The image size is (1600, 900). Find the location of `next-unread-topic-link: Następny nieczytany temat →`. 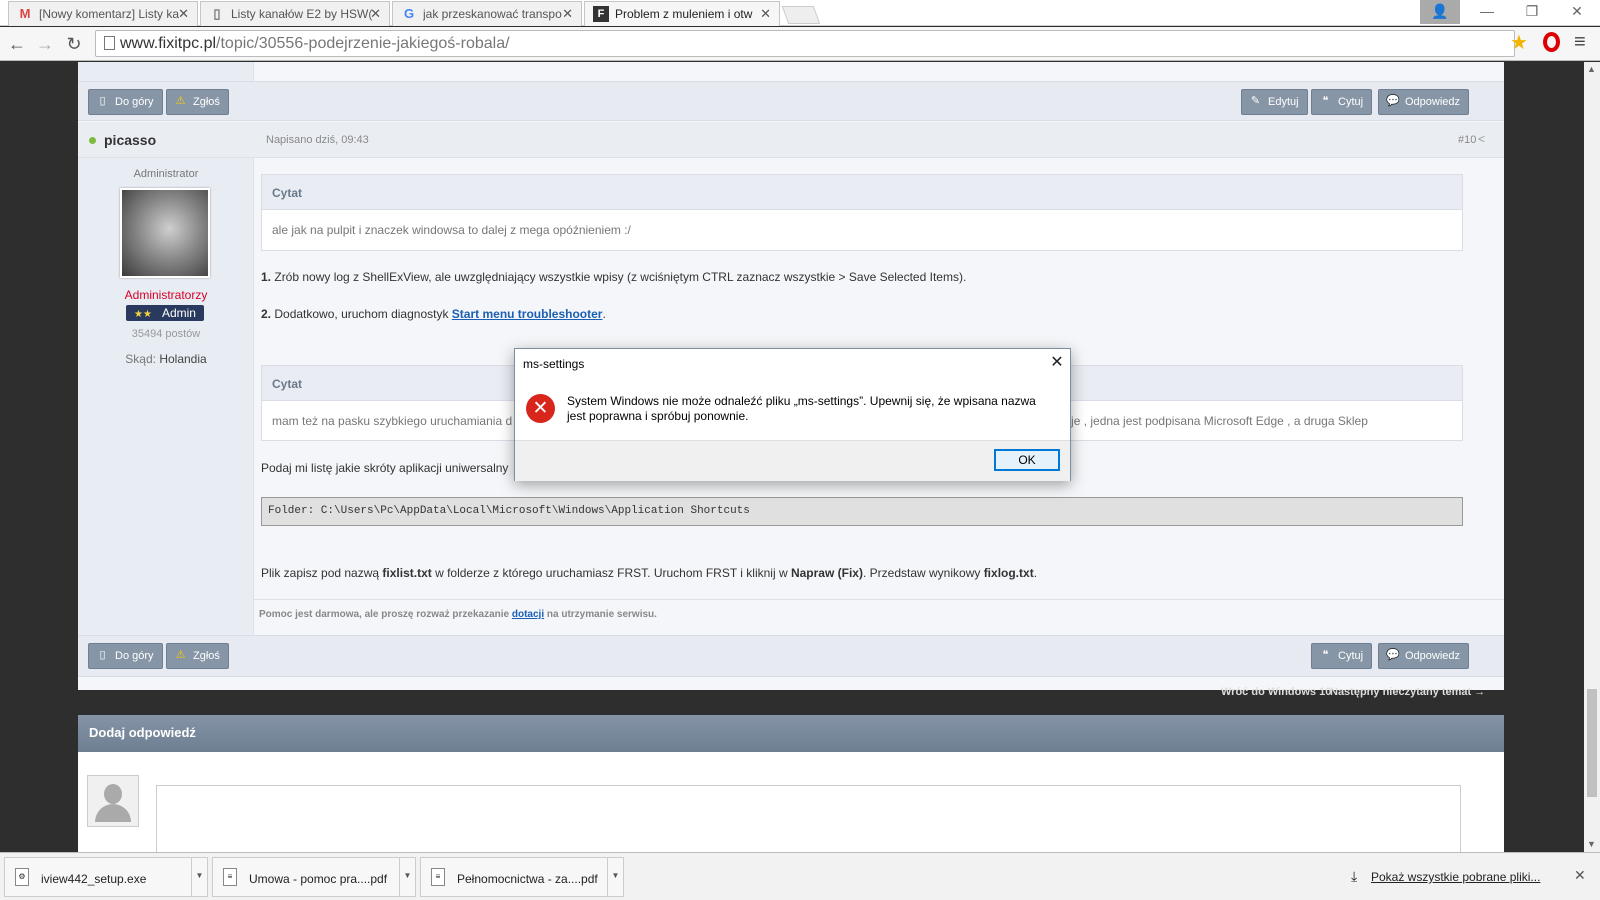

next-unread-topic-link: Następny nieczytany temat → is located at coordinates (1407, 692).